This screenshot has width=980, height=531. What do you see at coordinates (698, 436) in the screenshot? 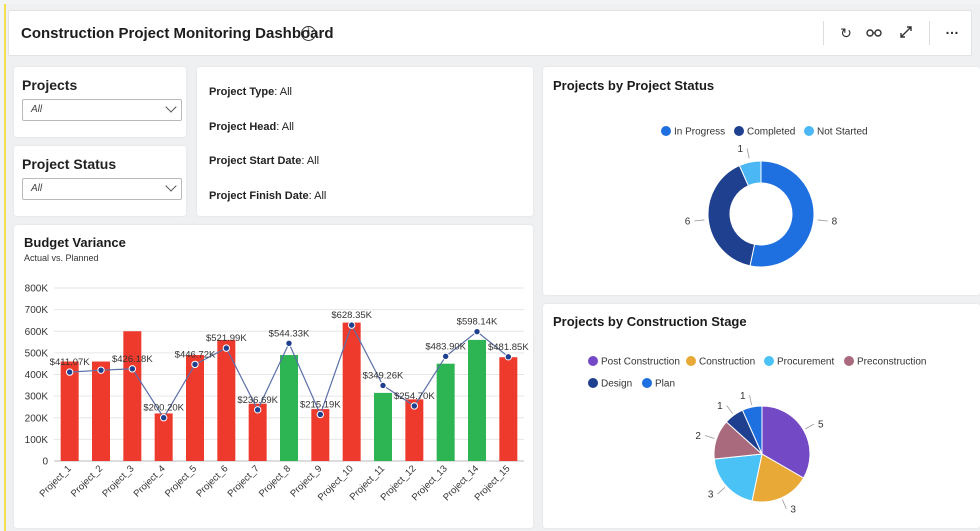
I see `slice-value-label: 2` at bounding box center [698, 436].